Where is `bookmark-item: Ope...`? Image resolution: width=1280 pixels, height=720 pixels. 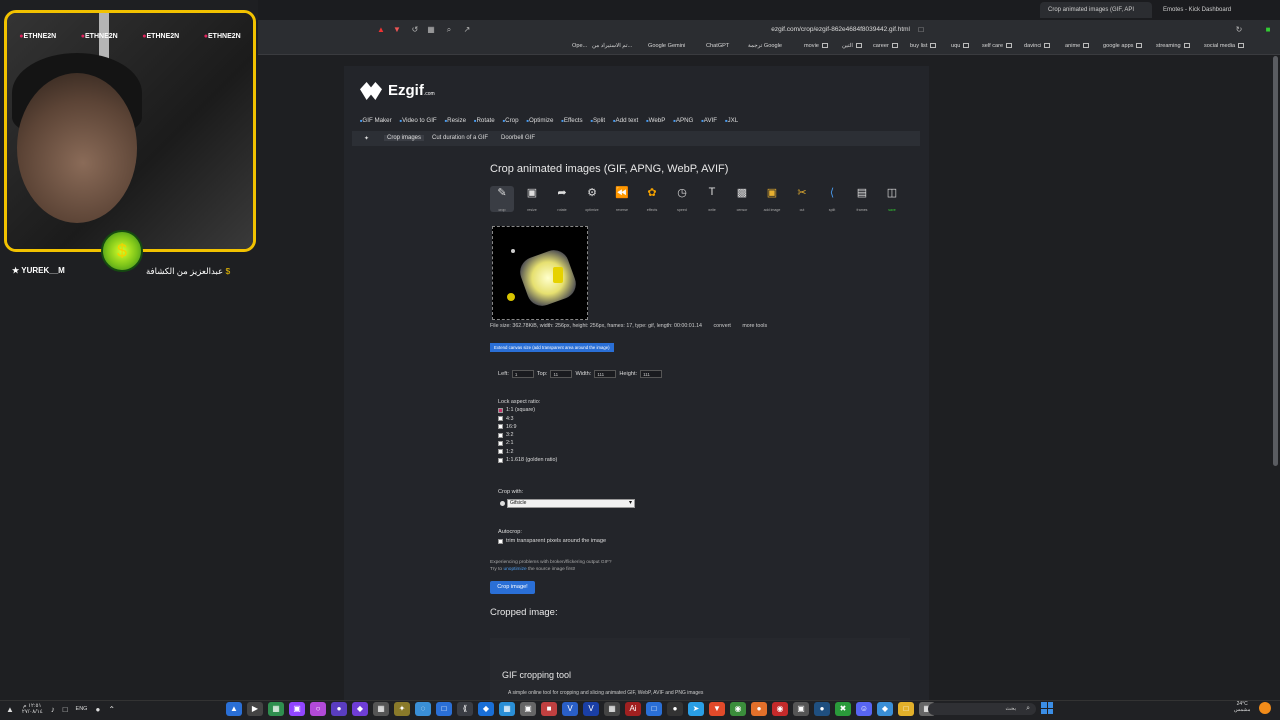
bookmark-item: Ope... is located at coordinates (579, 46).